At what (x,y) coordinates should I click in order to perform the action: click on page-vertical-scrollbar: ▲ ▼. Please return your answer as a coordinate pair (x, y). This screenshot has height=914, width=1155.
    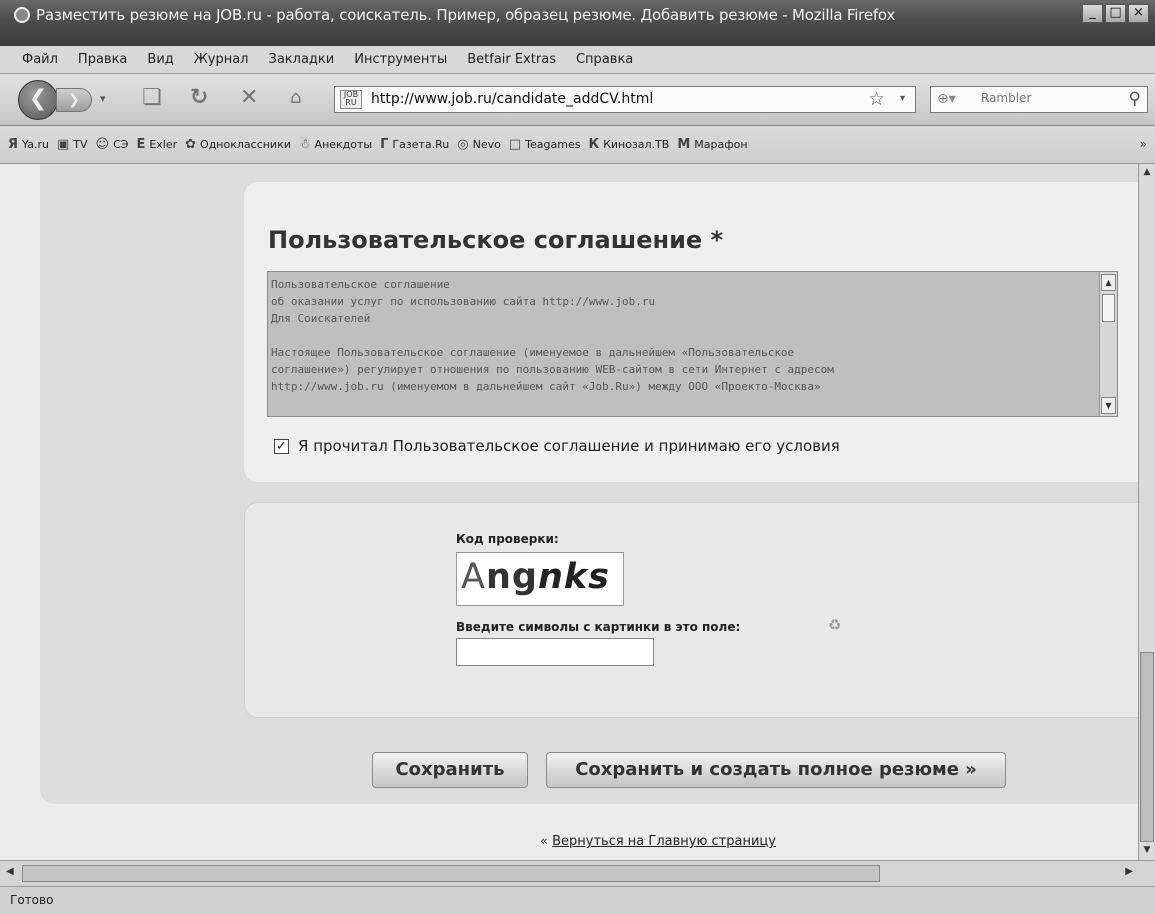
    Looking at the image, I should click on (1146, 512).